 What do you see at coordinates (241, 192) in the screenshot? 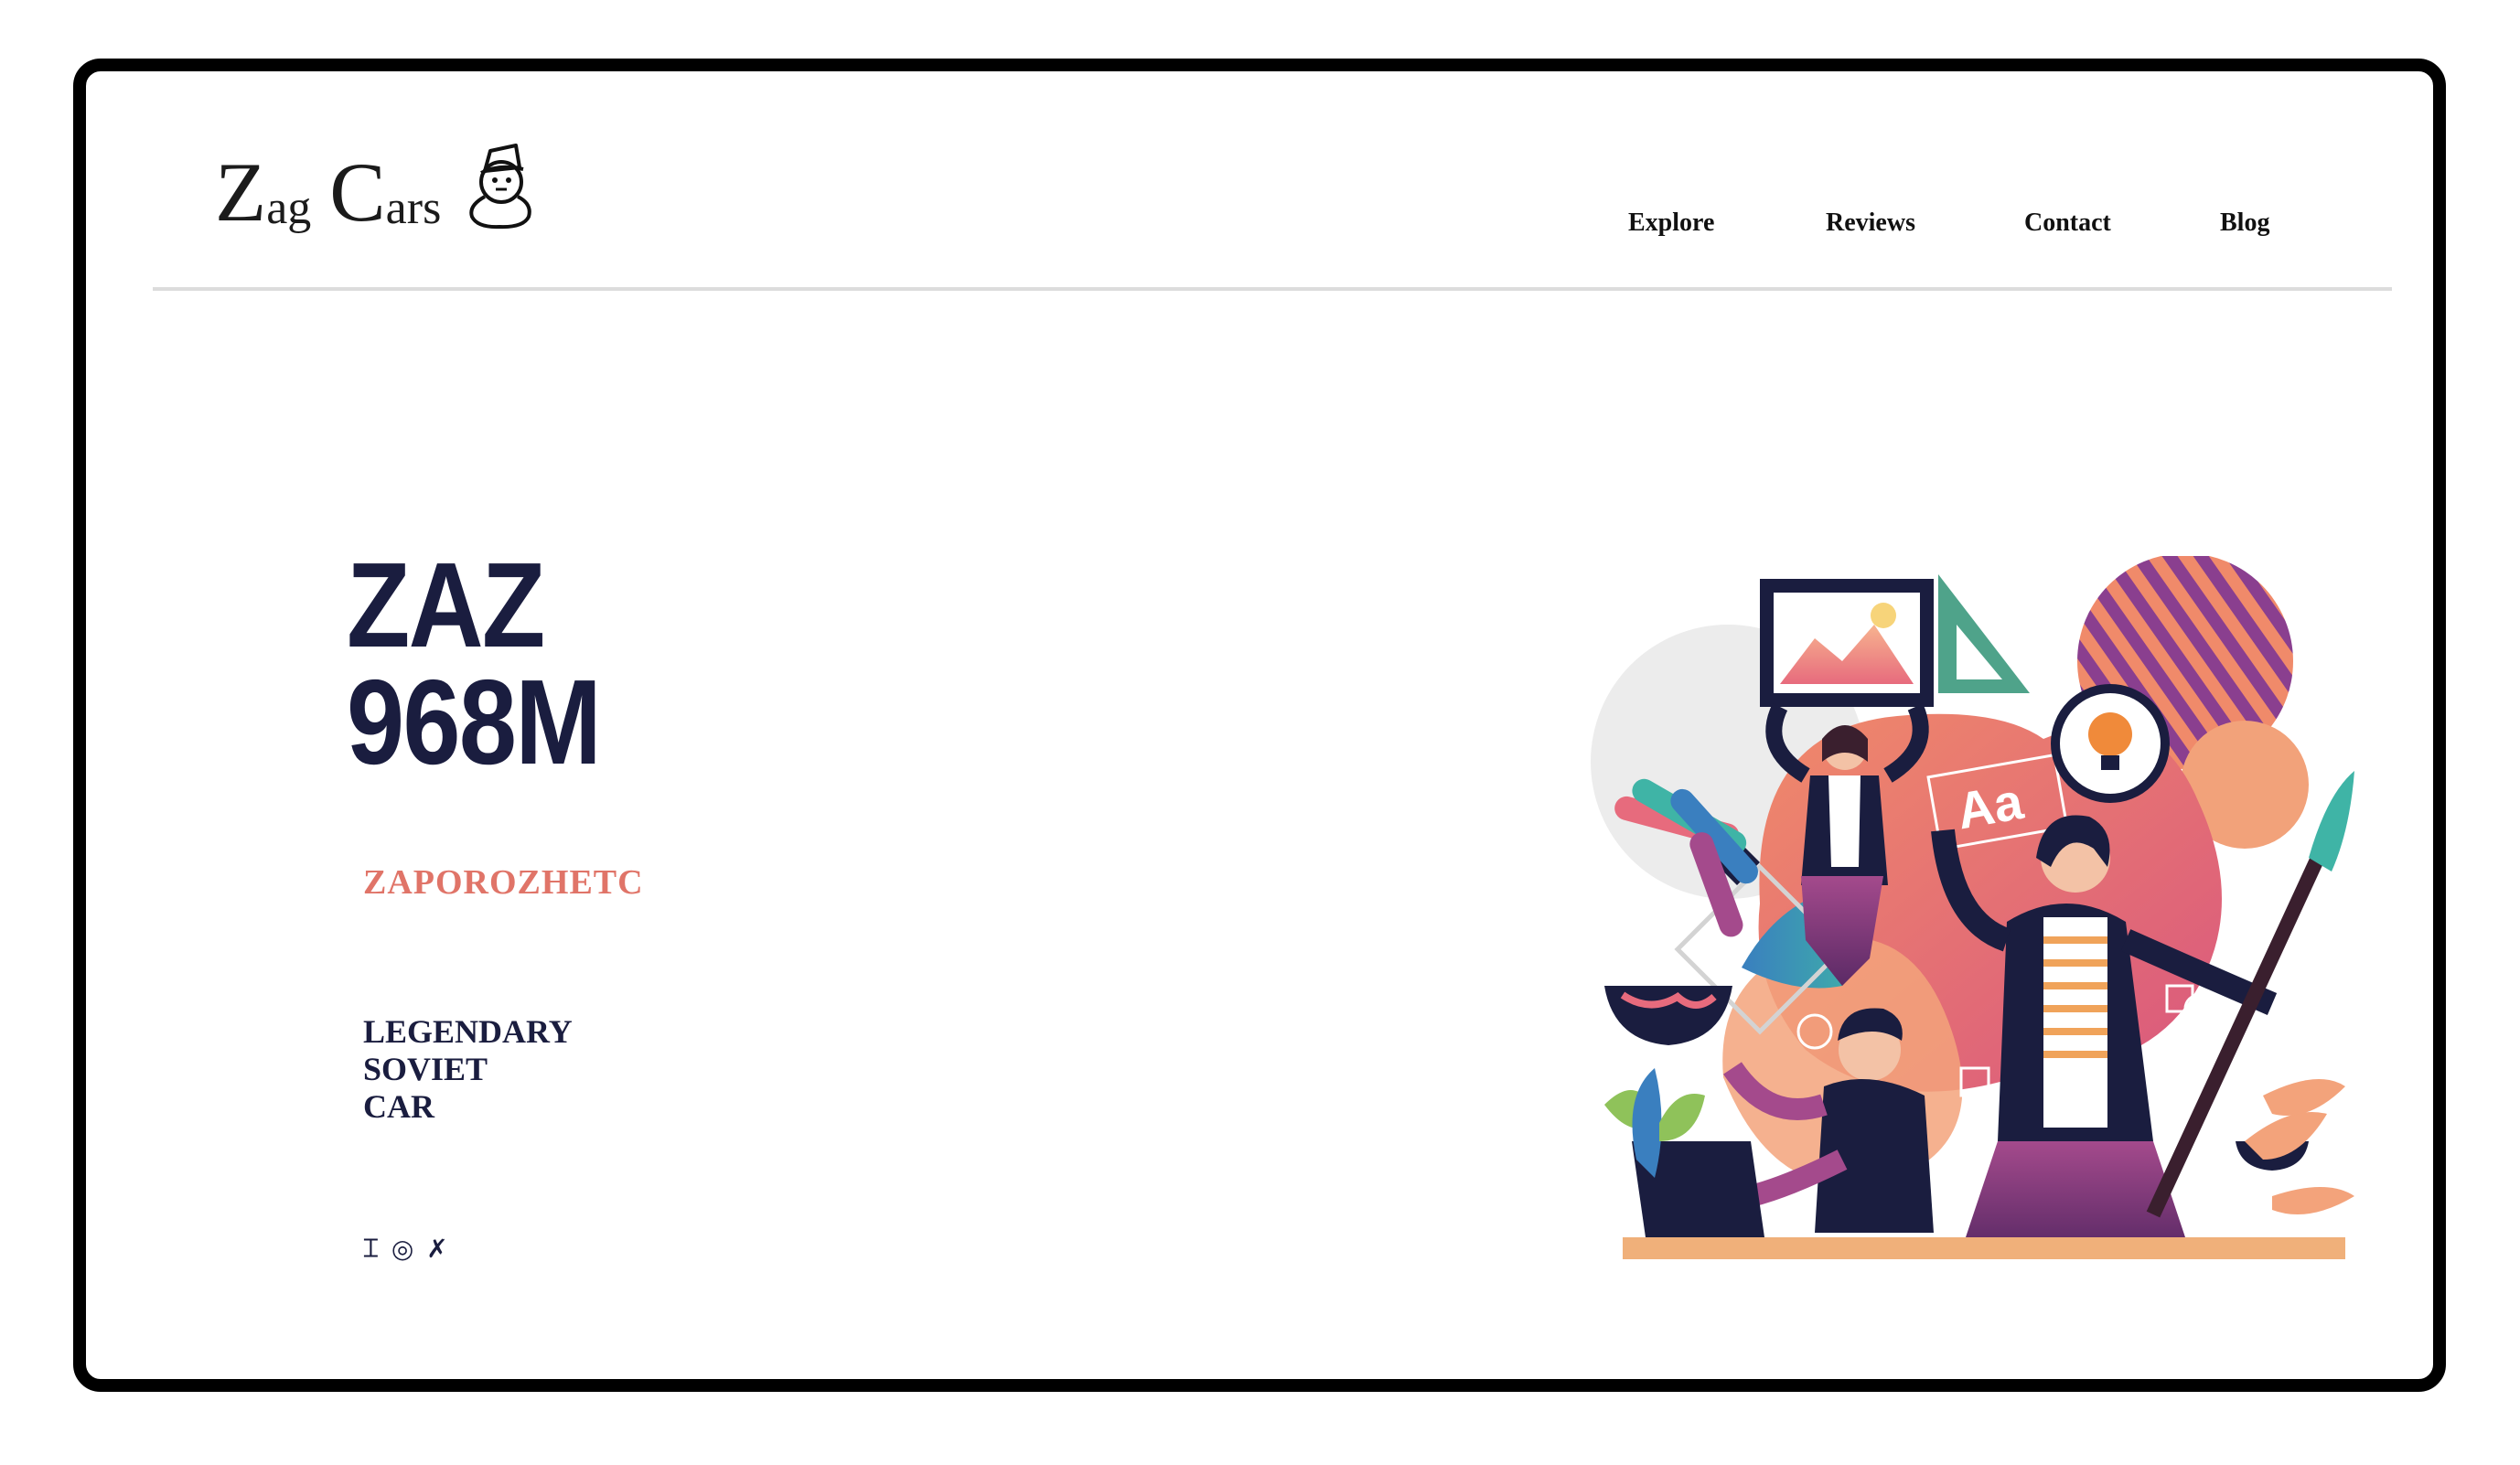
I see `logo-initial-z: Z` at bounding box center [241, 192].